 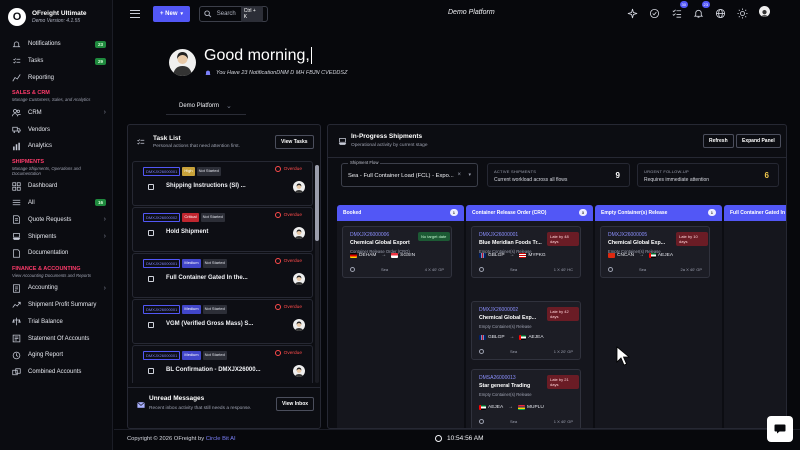 I want to click on refresh-button: Refresh, so click(x=718, y=141).